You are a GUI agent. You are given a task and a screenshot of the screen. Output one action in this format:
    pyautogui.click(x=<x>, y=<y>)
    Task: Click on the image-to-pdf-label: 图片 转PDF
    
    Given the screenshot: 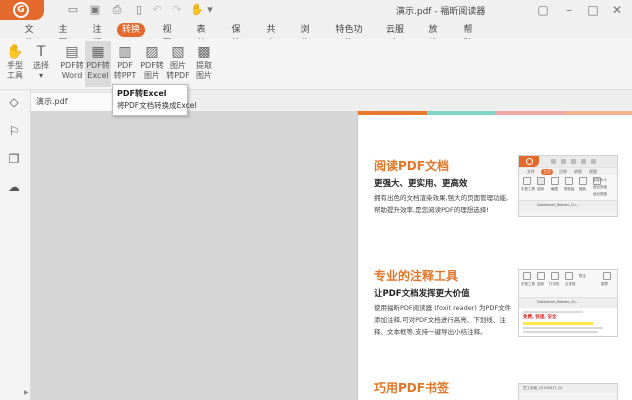 What is the action you would take?
    pyautogui.click(x=178, y=70)
    